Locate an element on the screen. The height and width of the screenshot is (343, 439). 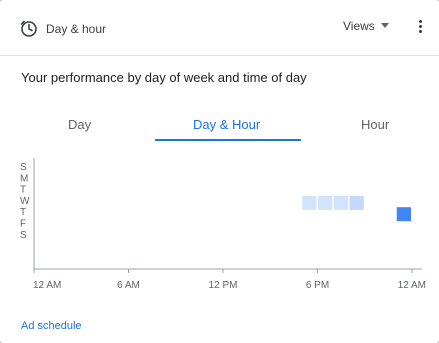
dropdown-arrow-icon is located at coordinates (384, 25).